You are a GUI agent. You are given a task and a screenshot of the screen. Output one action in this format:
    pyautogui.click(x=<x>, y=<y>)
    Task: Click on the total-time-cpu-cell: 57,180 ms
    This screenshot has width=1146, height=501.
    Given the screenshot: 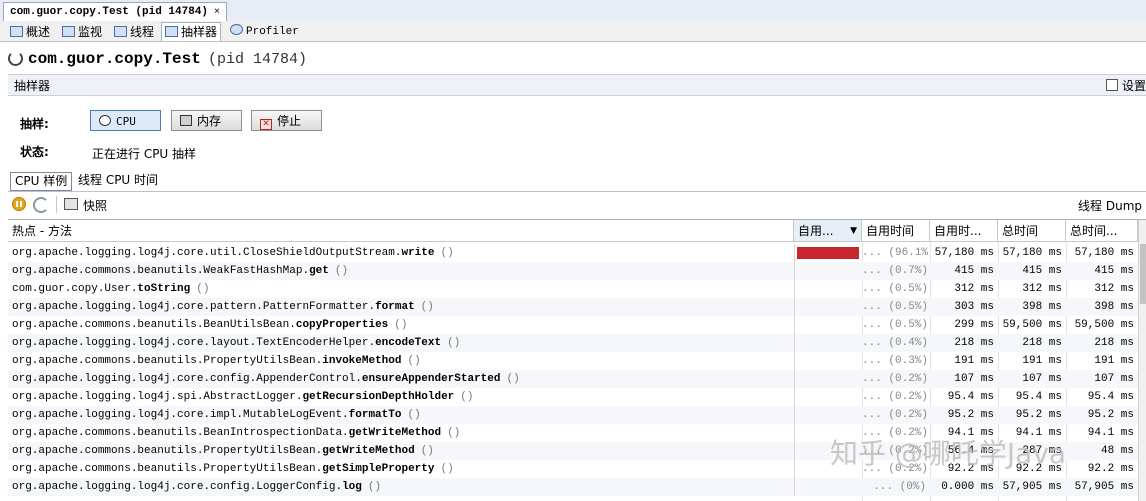 What is the action you would take?
    pyautogui.click(x=1104, y=253)
    